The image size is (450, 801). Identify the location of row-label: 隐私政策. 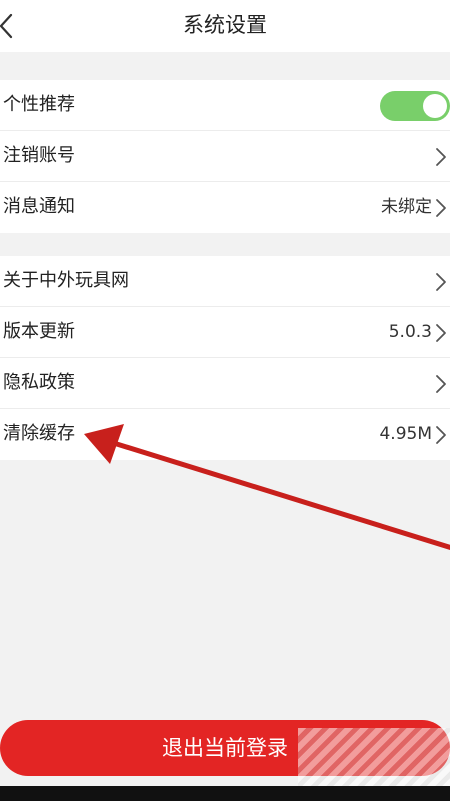
(39, 382).